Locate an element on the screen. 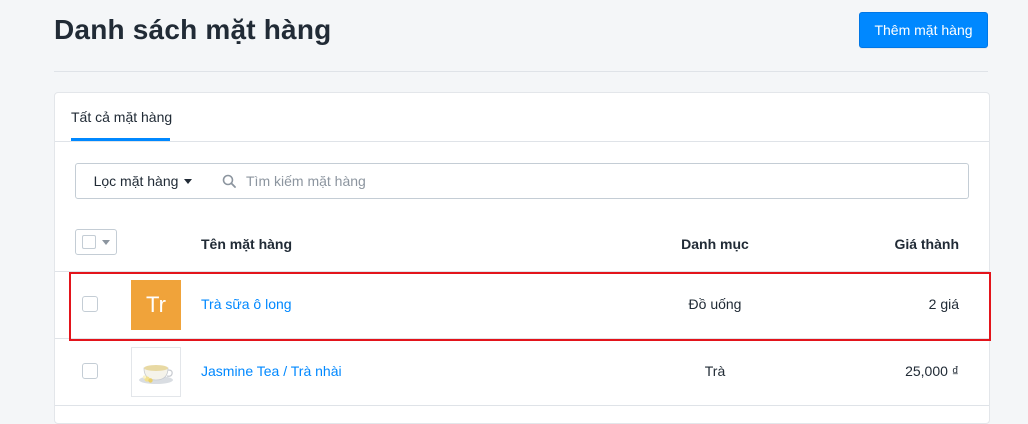  table-row: Tr Trà sữa ô long Đồ uống 2 giá is located at coordinates (522, 304).